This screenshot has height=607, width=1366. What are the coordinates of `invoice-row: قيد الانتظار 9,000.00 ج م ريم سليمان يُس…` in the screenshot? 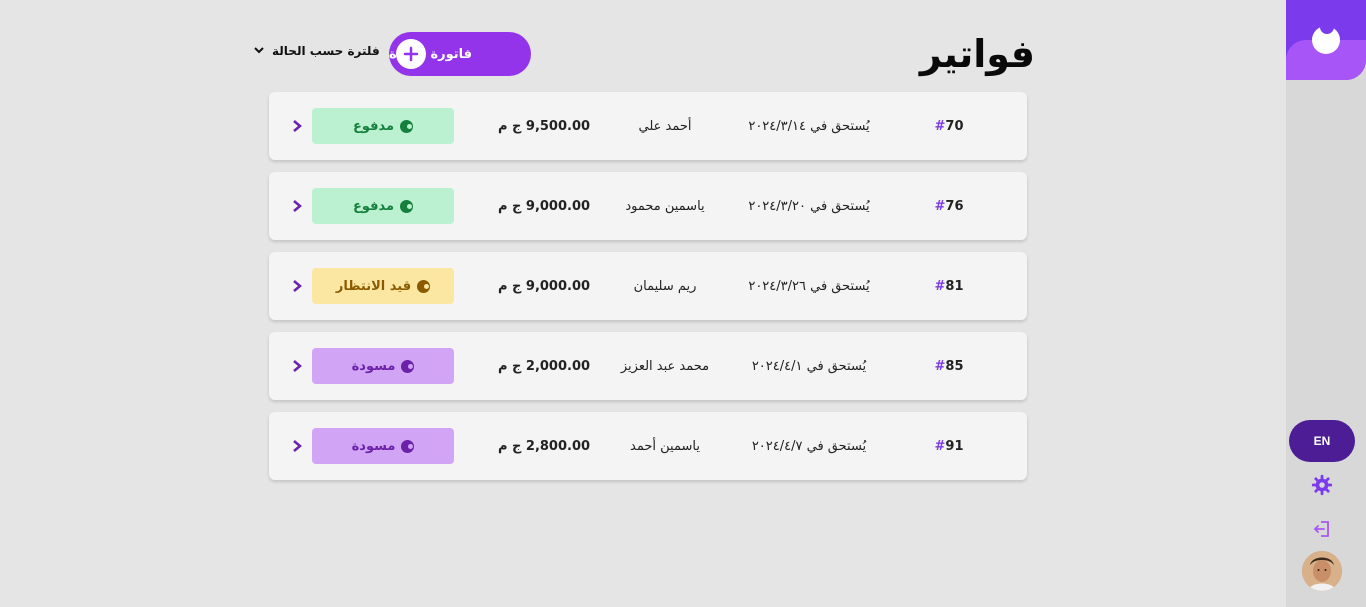 It's located at (648, 286).